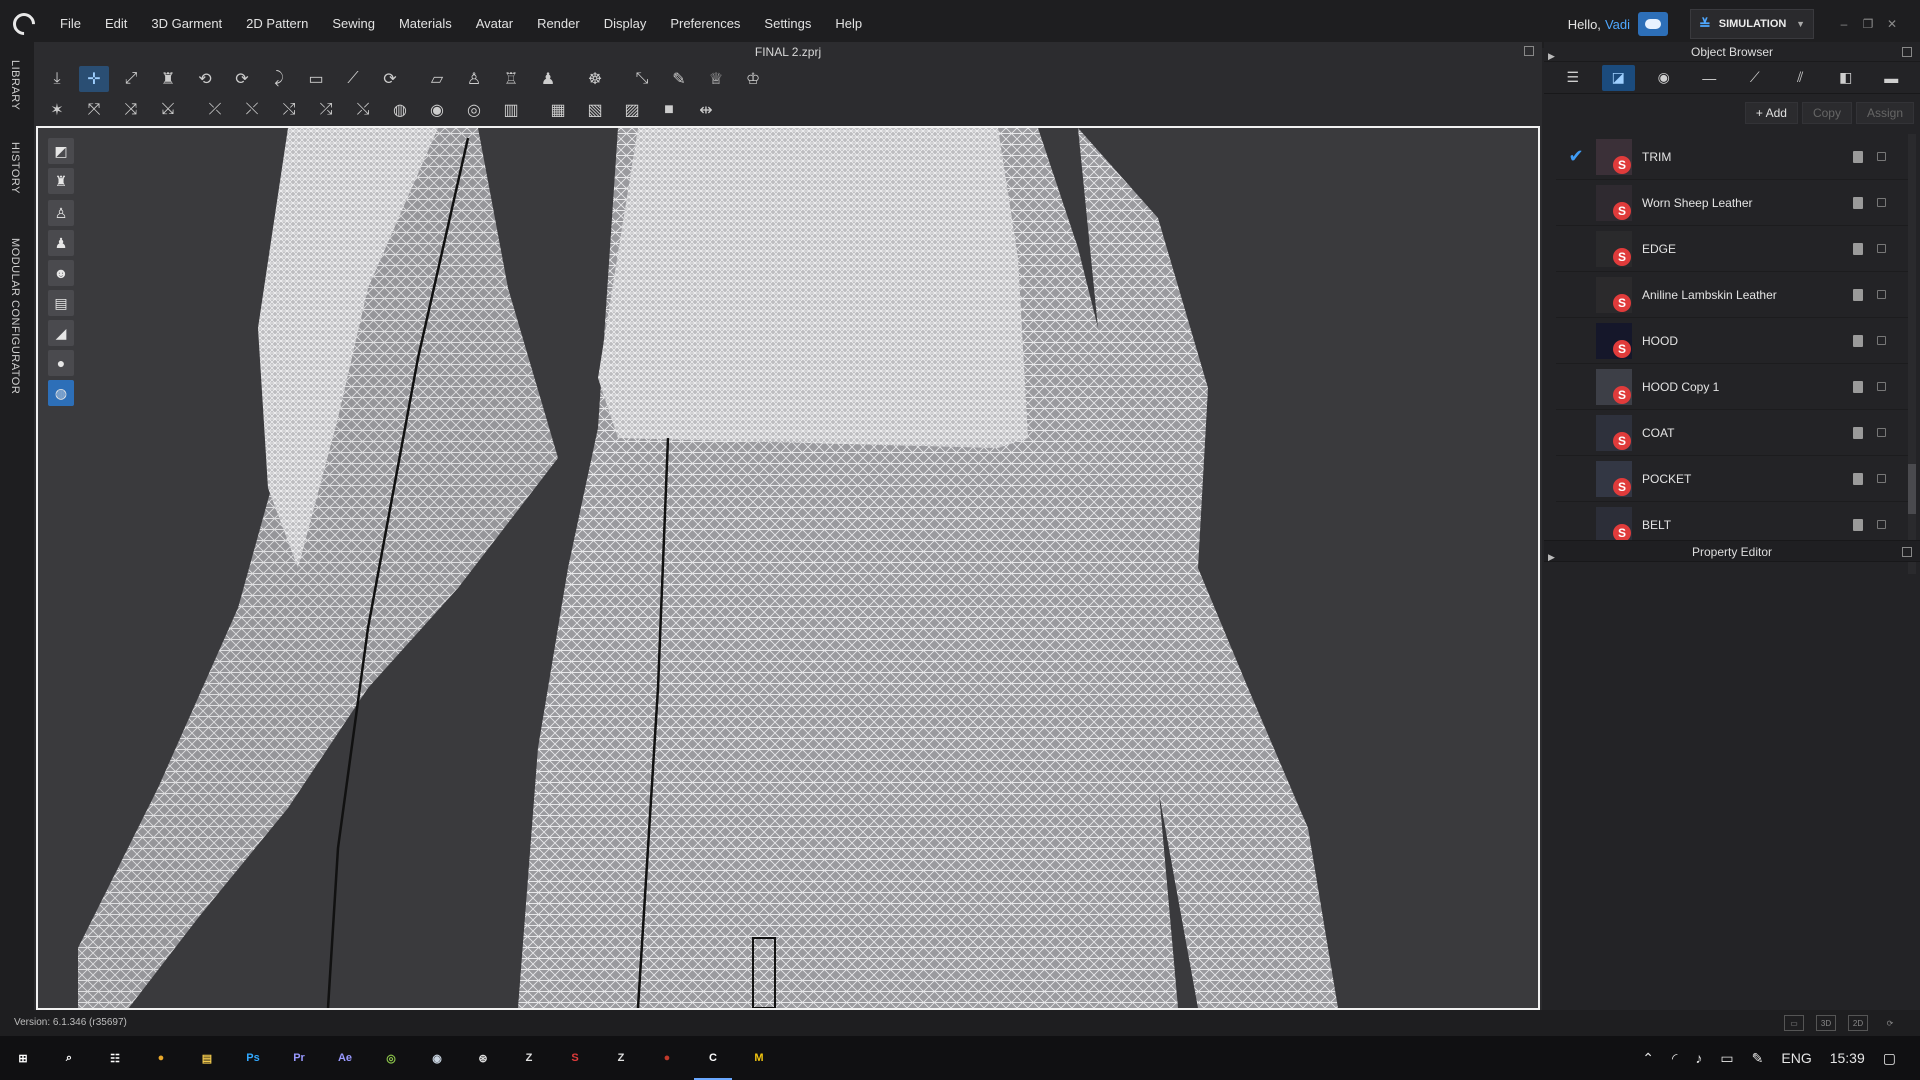 The height and width of the screenshot is (1080, 1920). I want to click on measure-distance-icon: ⇹, so click(706, 110).